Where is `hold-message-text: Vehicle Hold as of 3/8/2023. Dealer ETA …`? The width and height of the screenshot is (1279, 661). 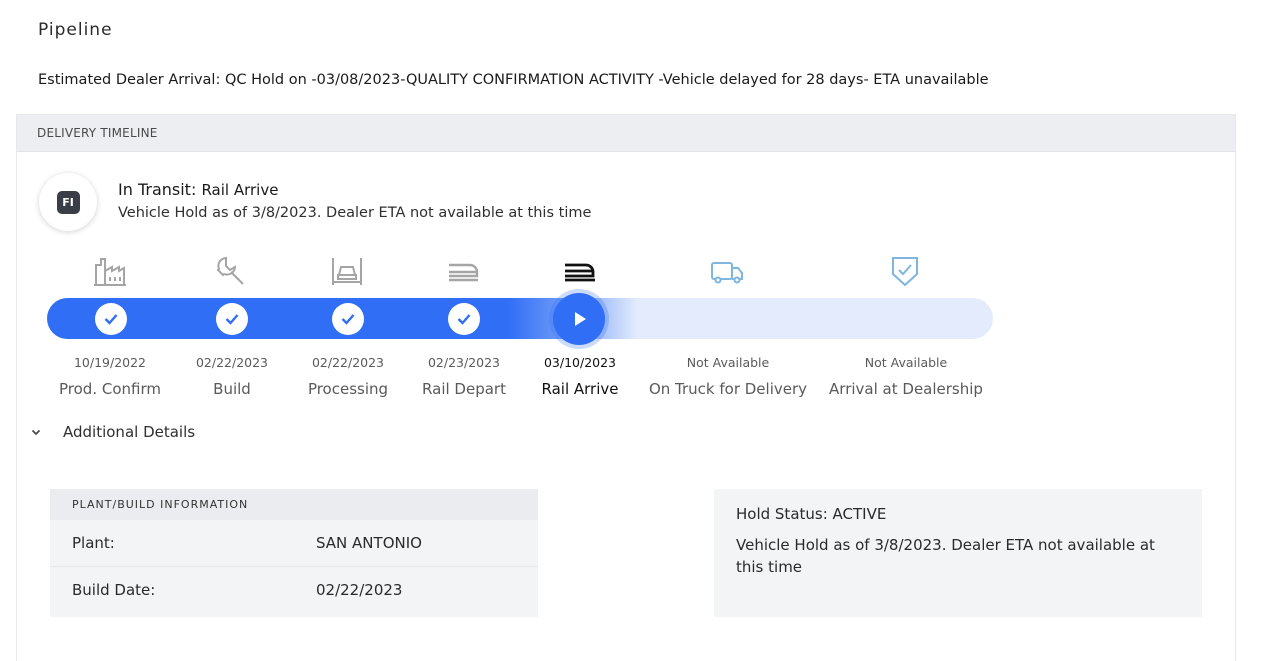 hold-message-text: Vehicle Hold as of 3/8/2023. Dealer ETA … is located at coordinates (945, 556).